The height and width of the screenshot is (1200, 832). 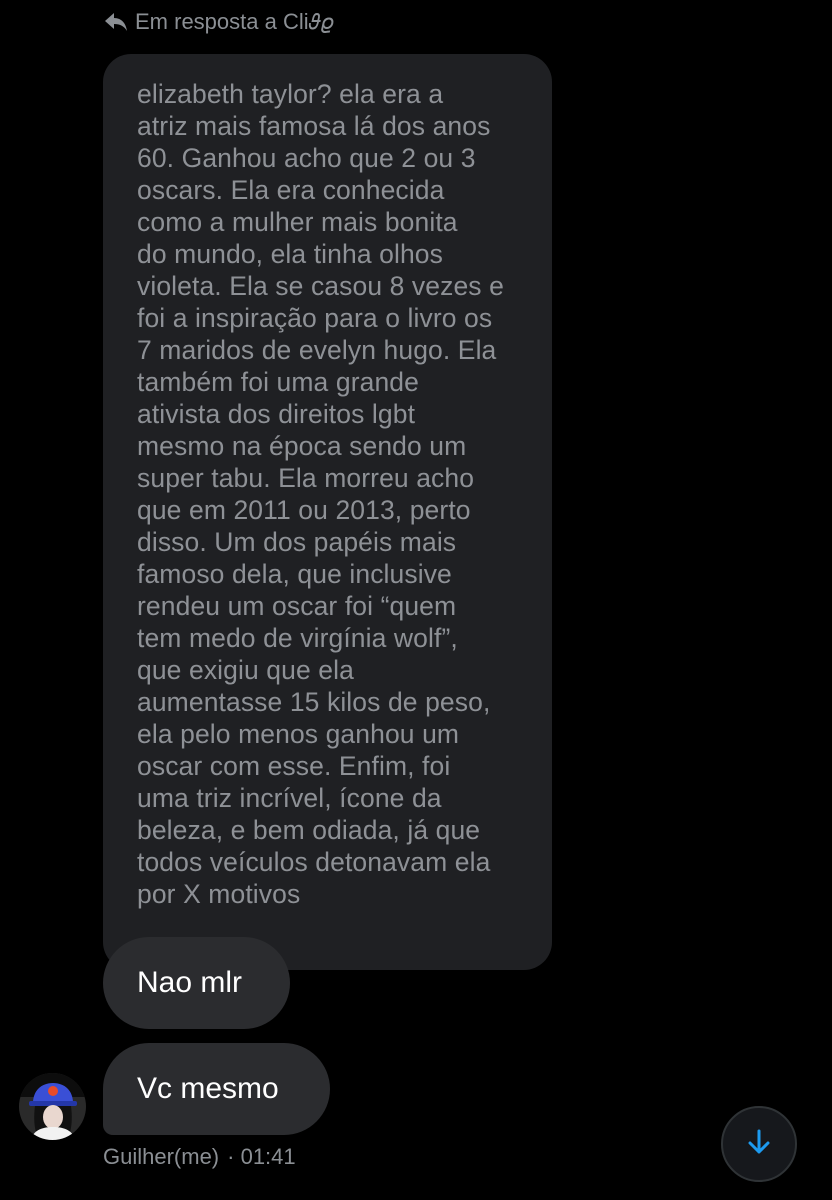 What do you see at coordinates (161, 1156) in the screenshot?
I see `sender-name: Guilher(me)` at bounding box center [161, 1156].